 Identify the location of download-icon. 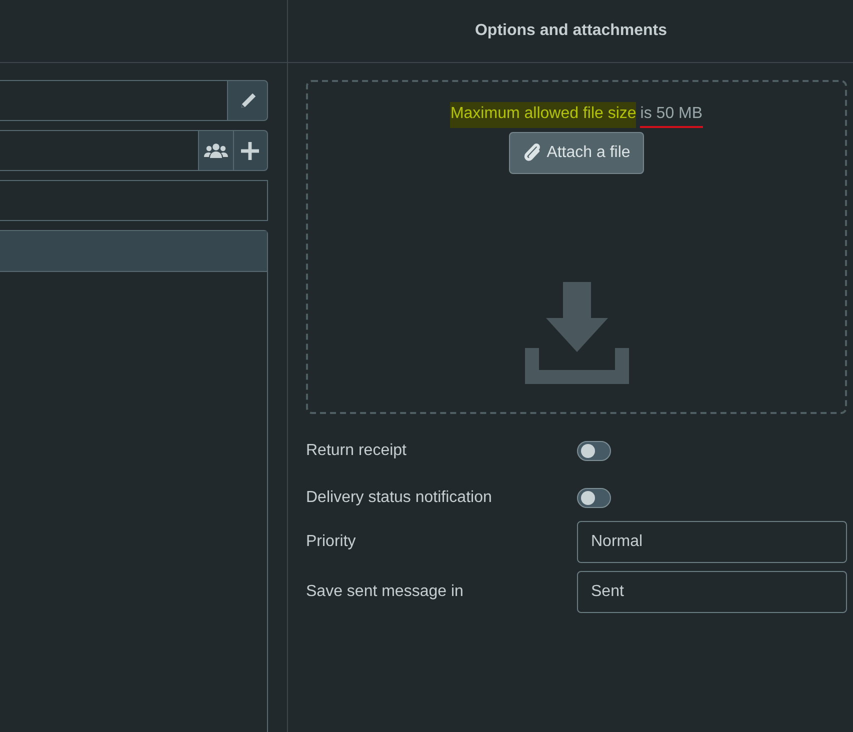
(576, 333).